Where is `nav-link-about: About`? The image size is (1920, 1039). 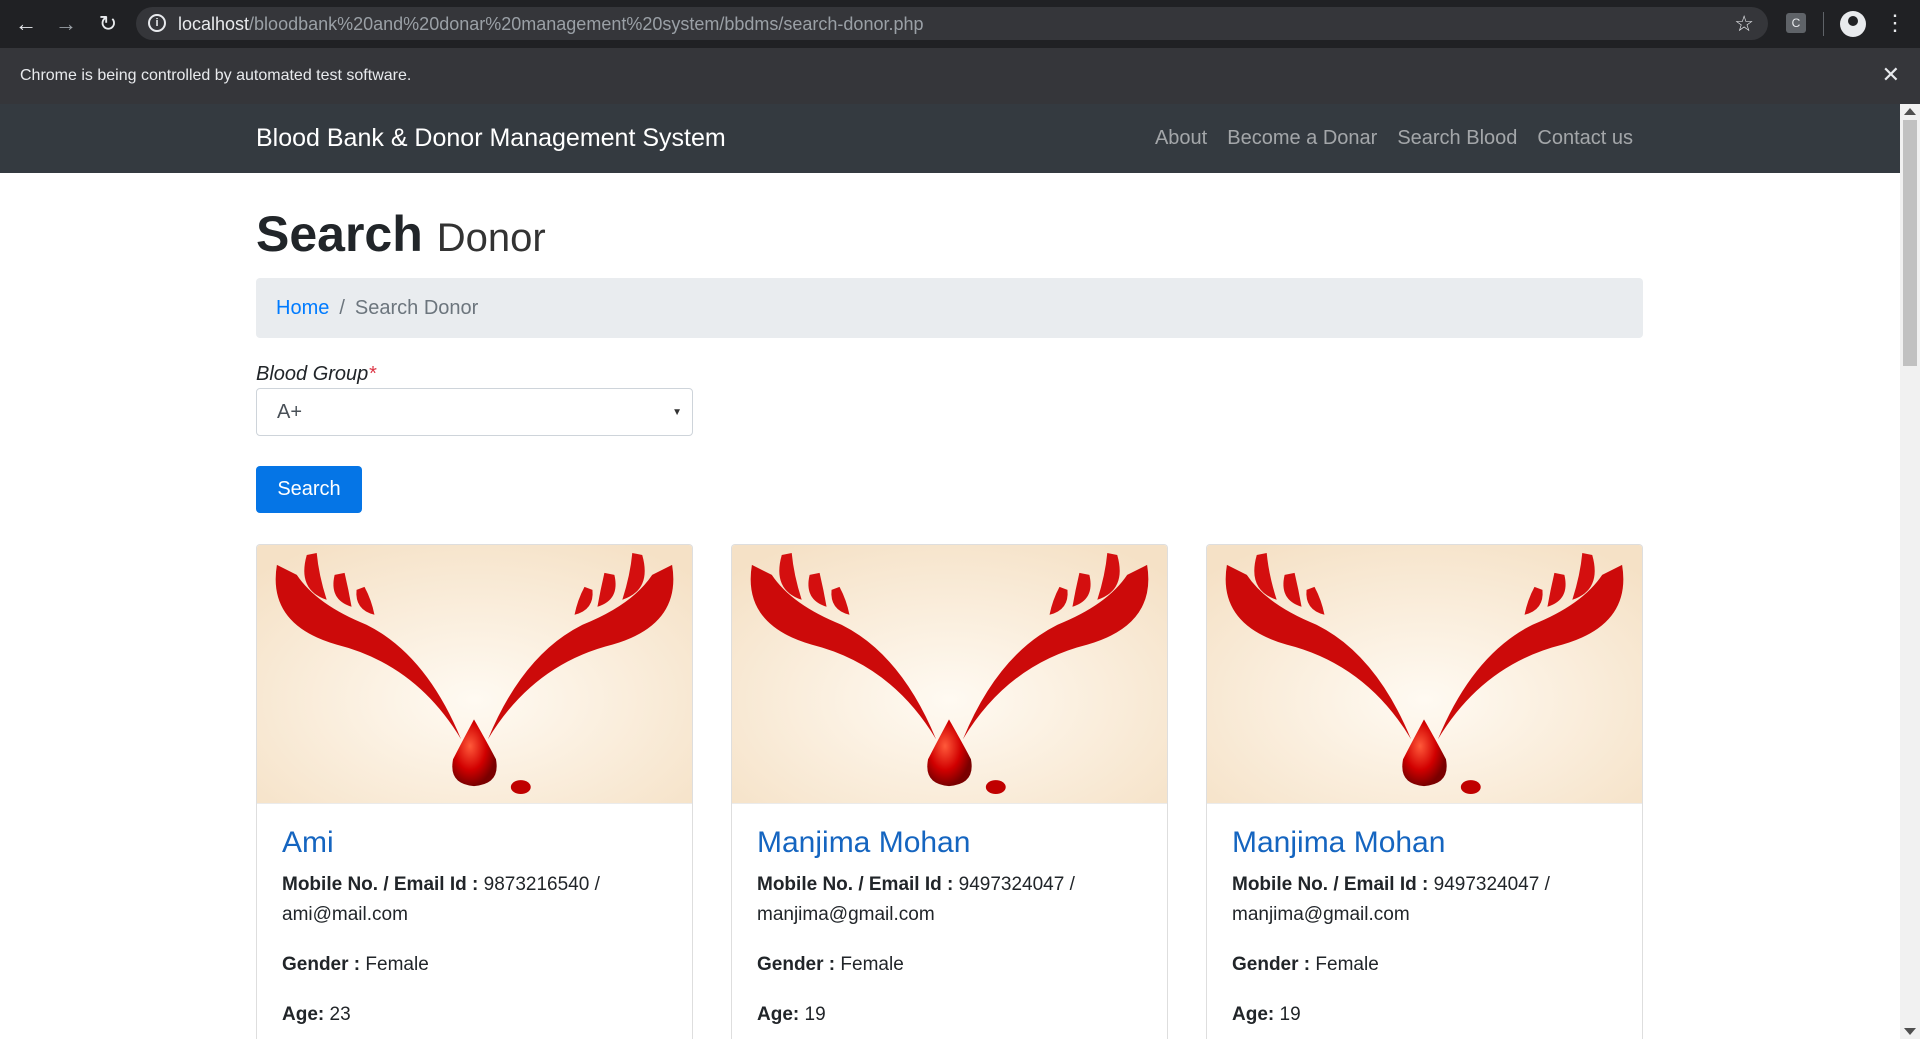 nav-link-about: About is located at coordinates (1181, 138).